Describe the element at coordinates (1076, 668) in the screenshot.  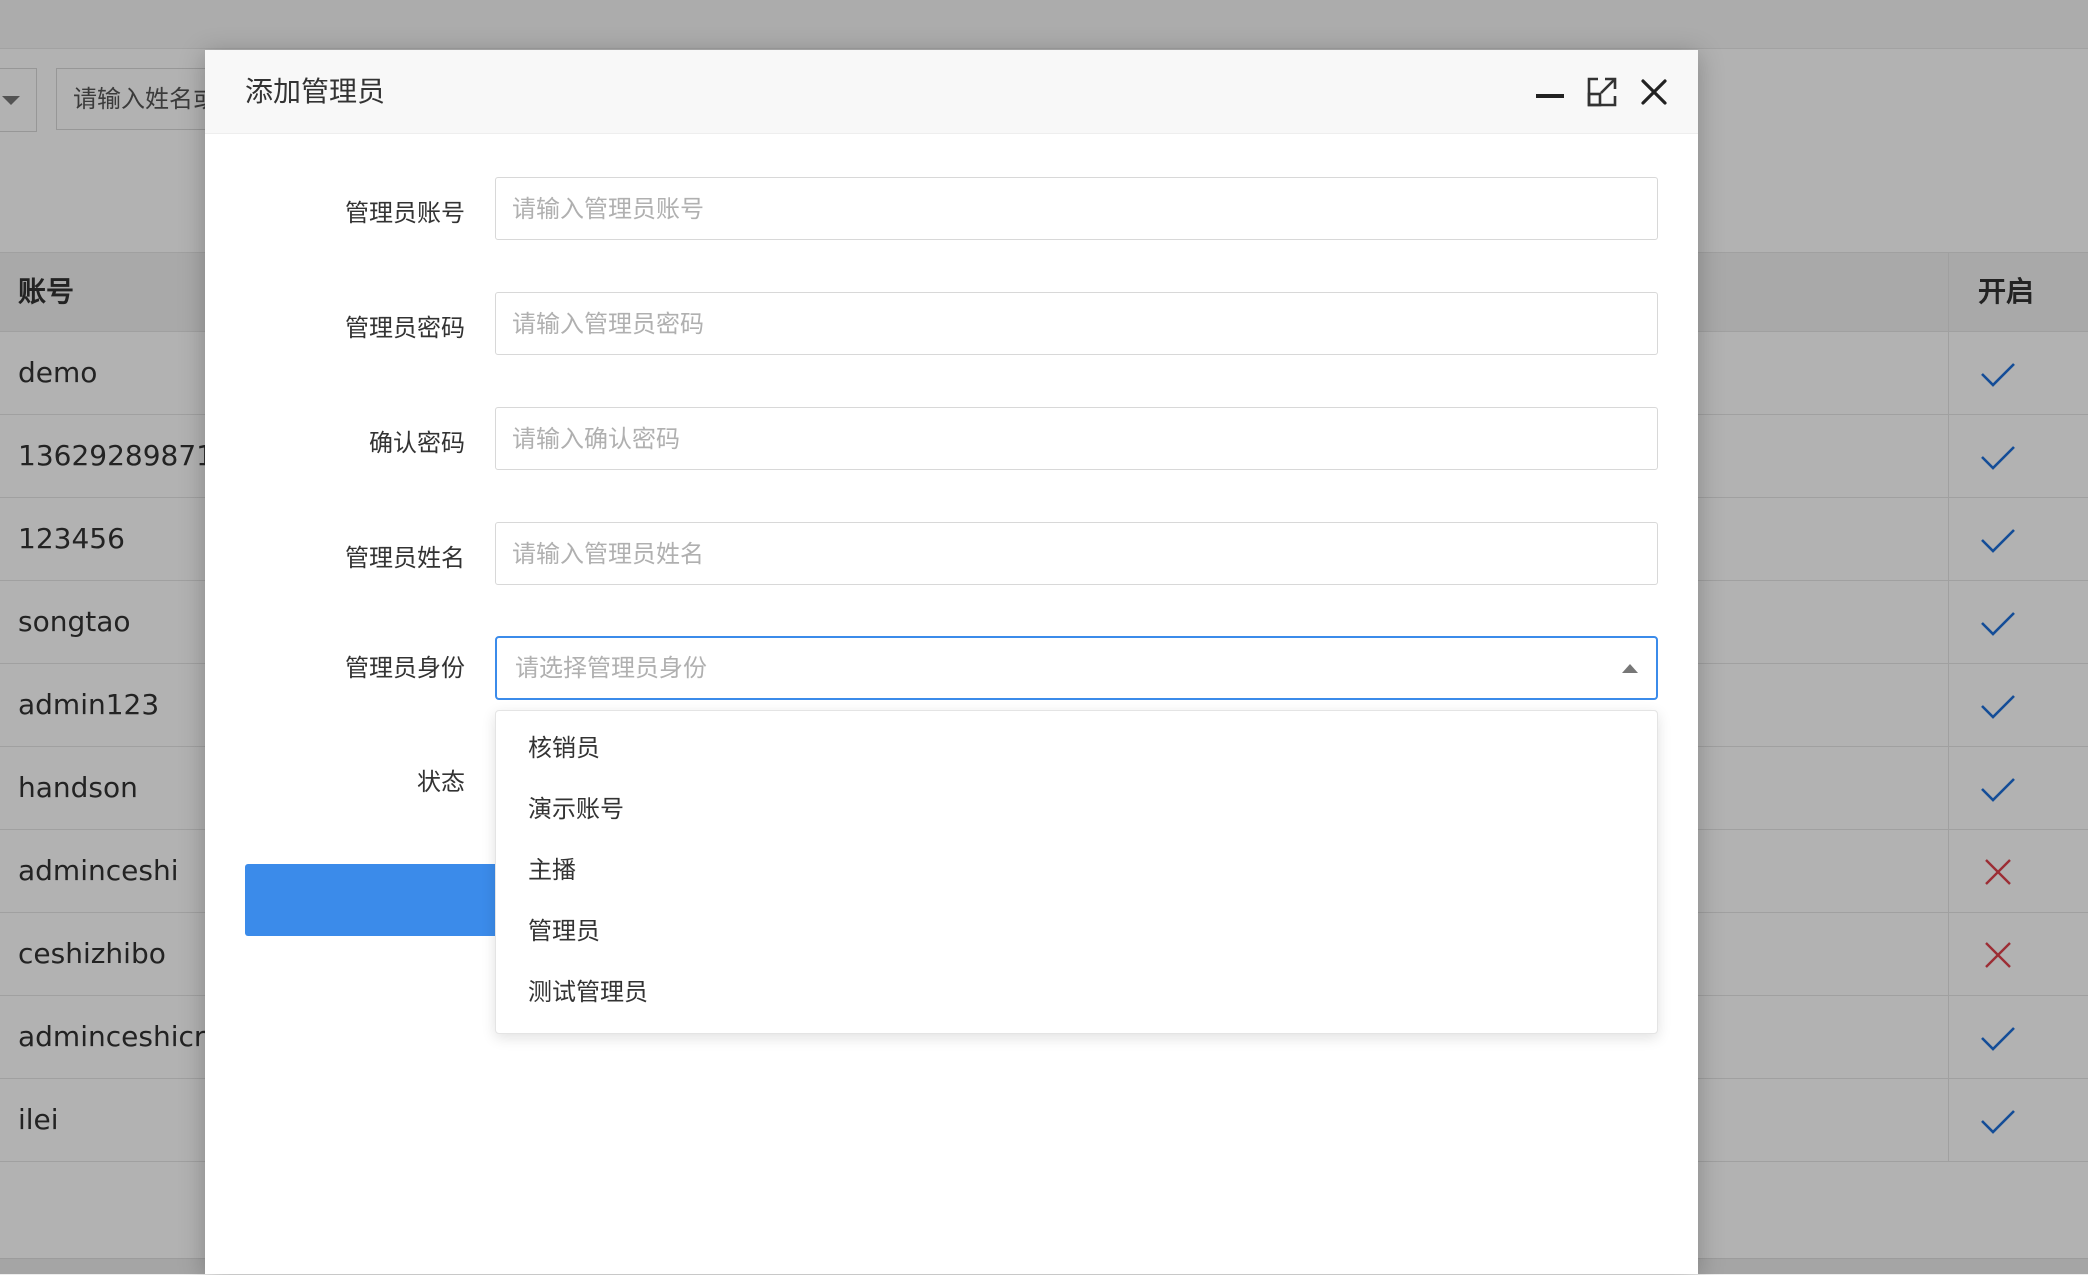
I see `role-select: 请选择管理员身份` at that location.